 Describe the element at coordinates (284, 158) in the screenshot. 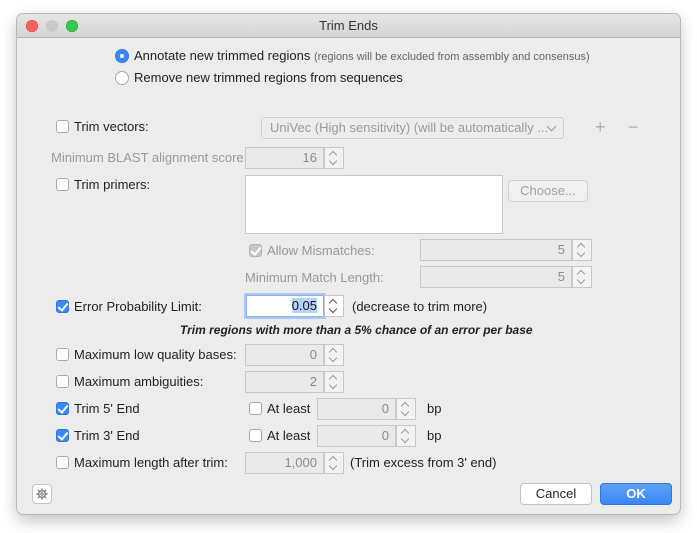

I see `blast-score-field: 16` at that location.